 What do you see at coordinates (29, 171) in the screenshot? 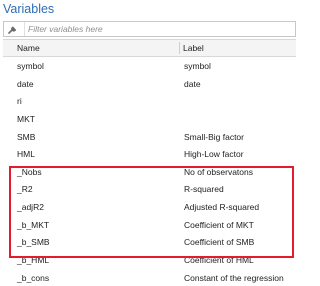
I see `variable-name: _Nobs` at bounding box center [29, 171].